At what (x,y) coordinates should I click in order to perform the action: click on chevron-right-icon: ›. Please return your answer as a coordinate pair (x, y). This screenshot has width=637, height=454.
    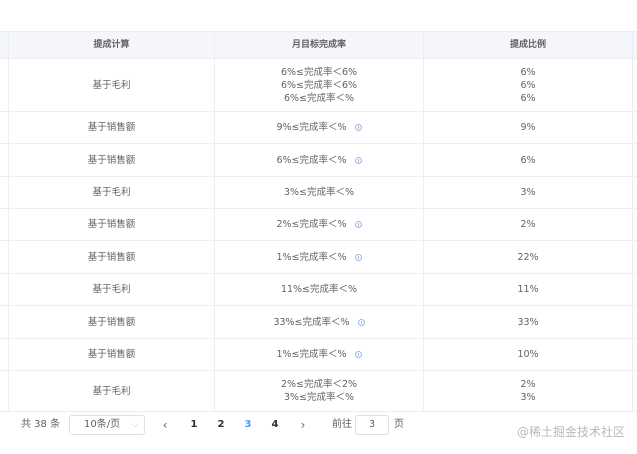
    Looking at the image, I should click on (303, 425).